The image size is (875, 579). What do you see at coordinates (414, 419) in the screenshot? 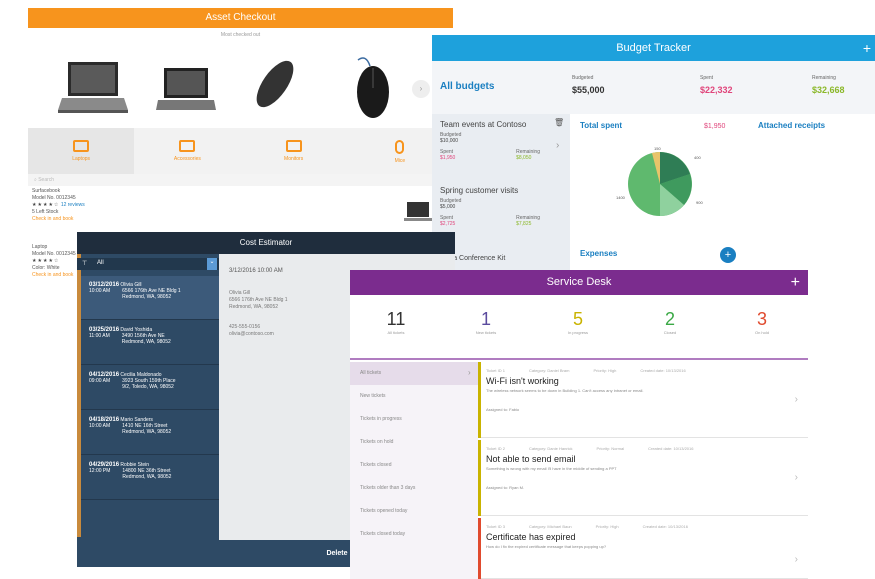
I see `filter-in-progress: Tickets in progress` at bounding box center [414, 419].